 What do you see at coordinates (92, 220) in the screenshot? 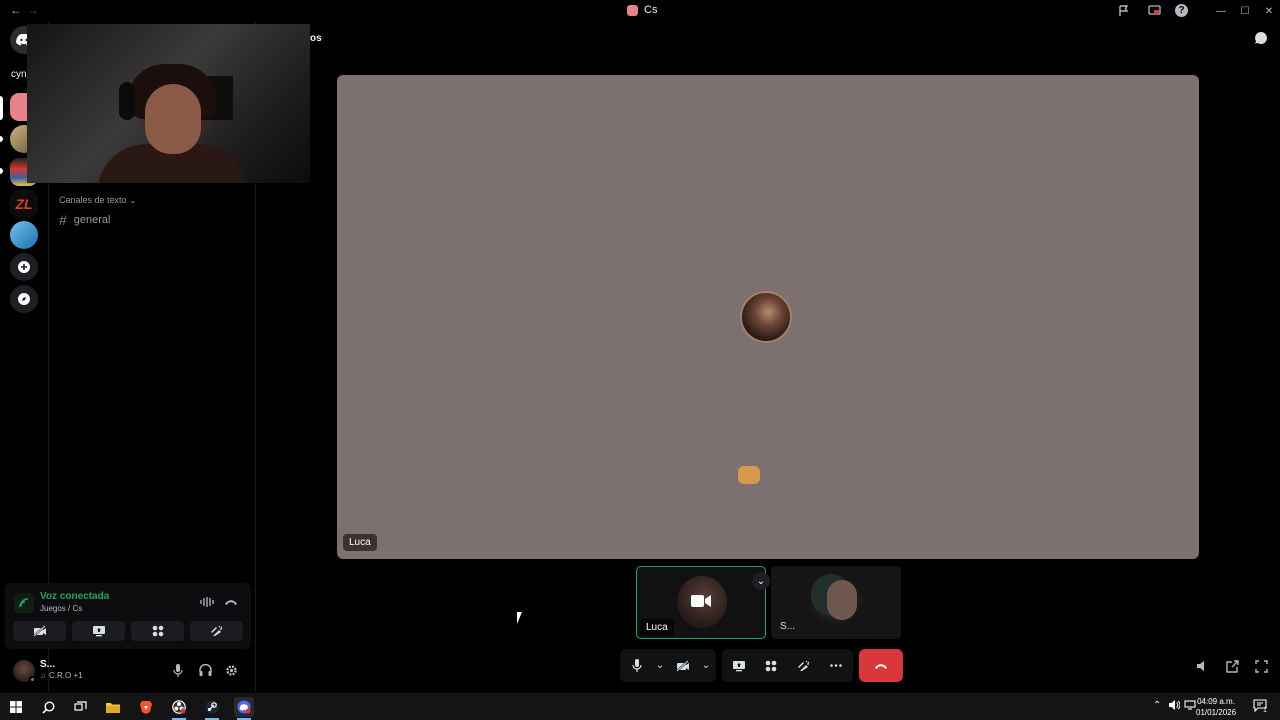
I see `channel-label: general` at bounding box center [92, 220].